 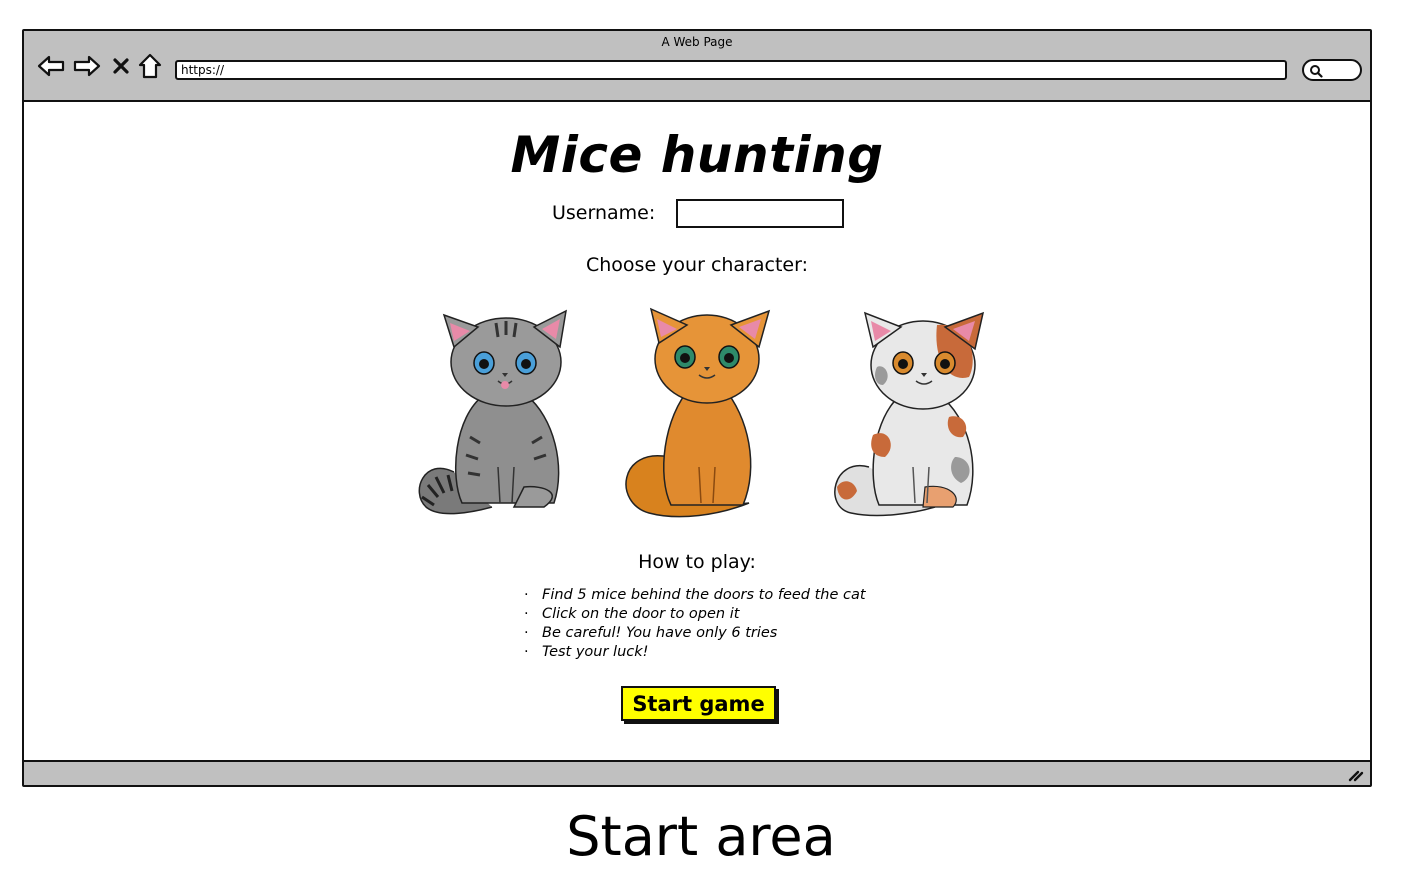 What do you see at coordinates (1356, 775) in the screenshot?
I see `resize-grip-icon` at bounding box center [1356, 775].